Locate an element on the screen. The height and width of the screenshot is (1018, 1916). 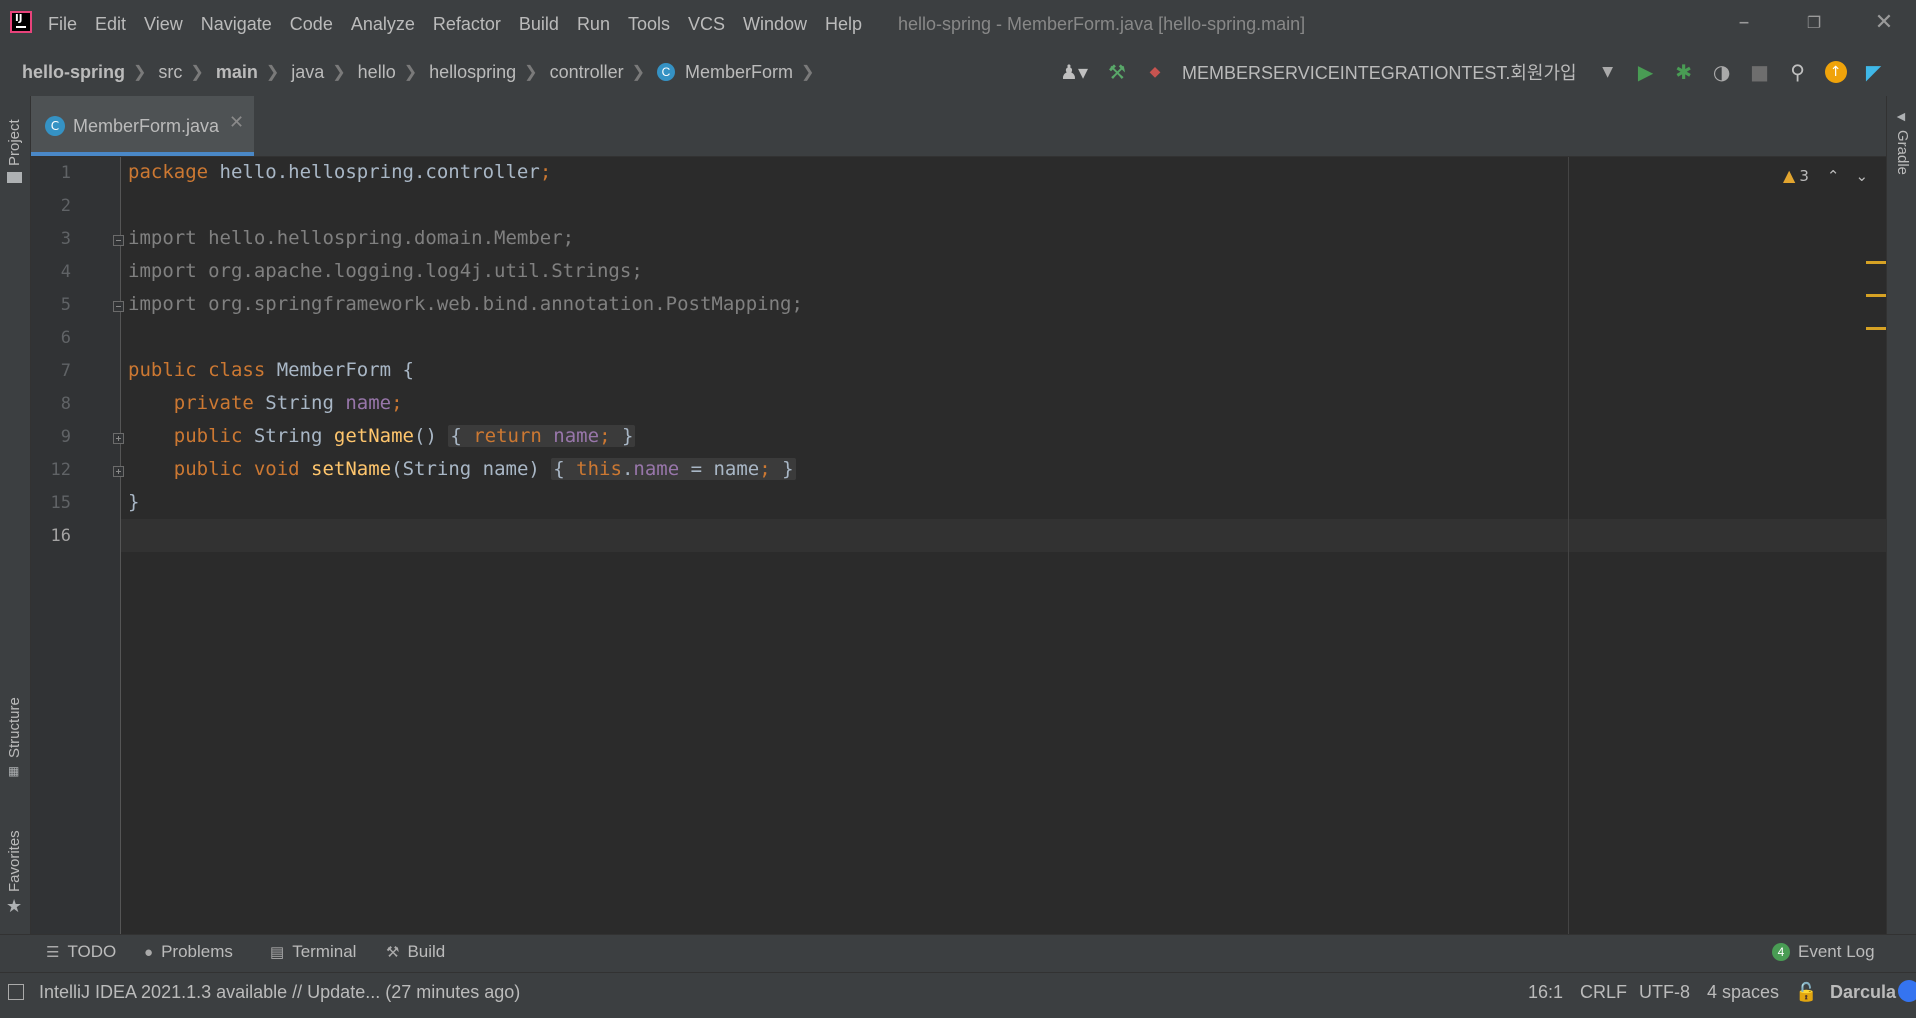
right-tool-stripe: ◄ Gradle is located at coordinates (1901, 515).